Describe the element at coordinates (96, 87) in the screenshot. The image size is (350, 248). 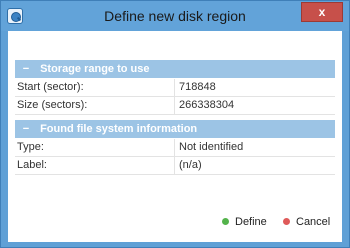
I see `property-label: Start (sector):` at that location.